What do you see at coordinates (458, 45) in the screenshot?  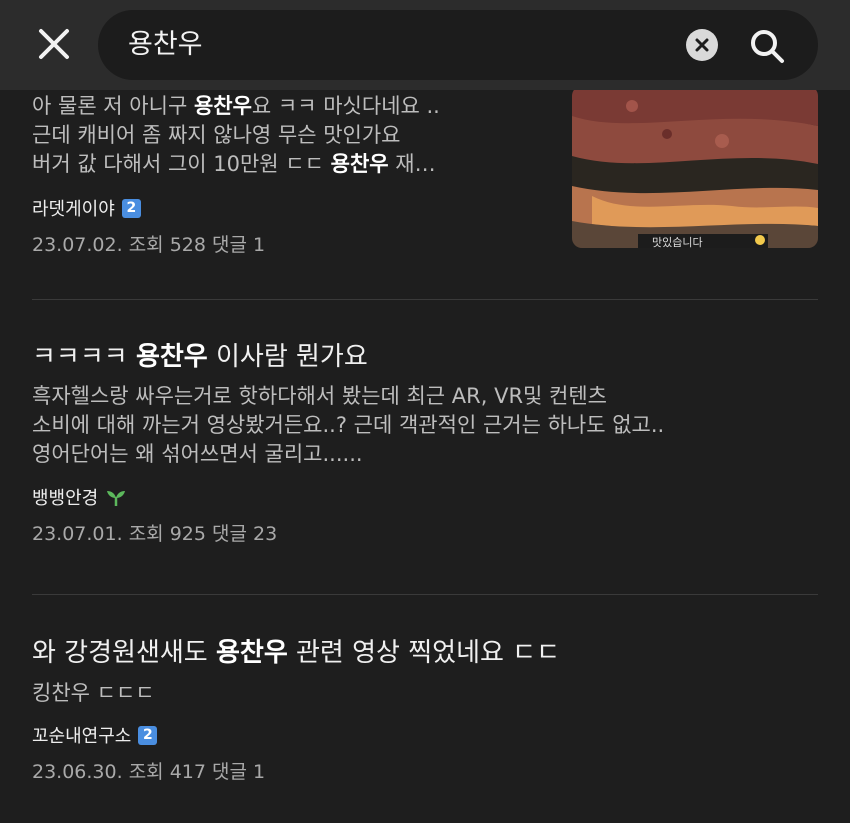 I see `search-input: 용찬우` at bounding box center [458, 45].